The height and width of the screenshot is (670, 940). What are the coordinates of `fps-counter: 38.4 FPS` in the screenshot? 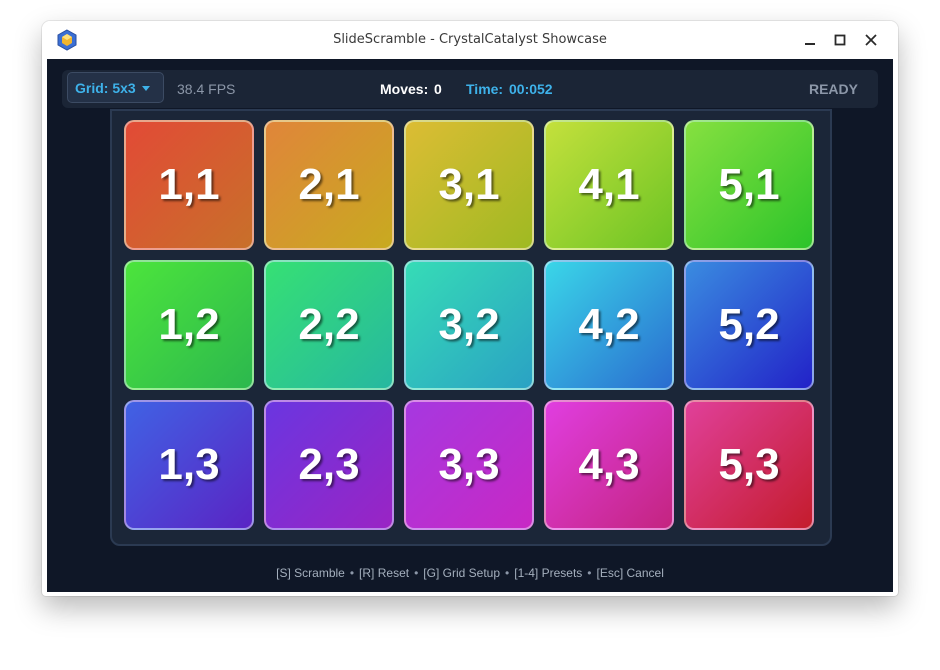 It's located at (206, 89).